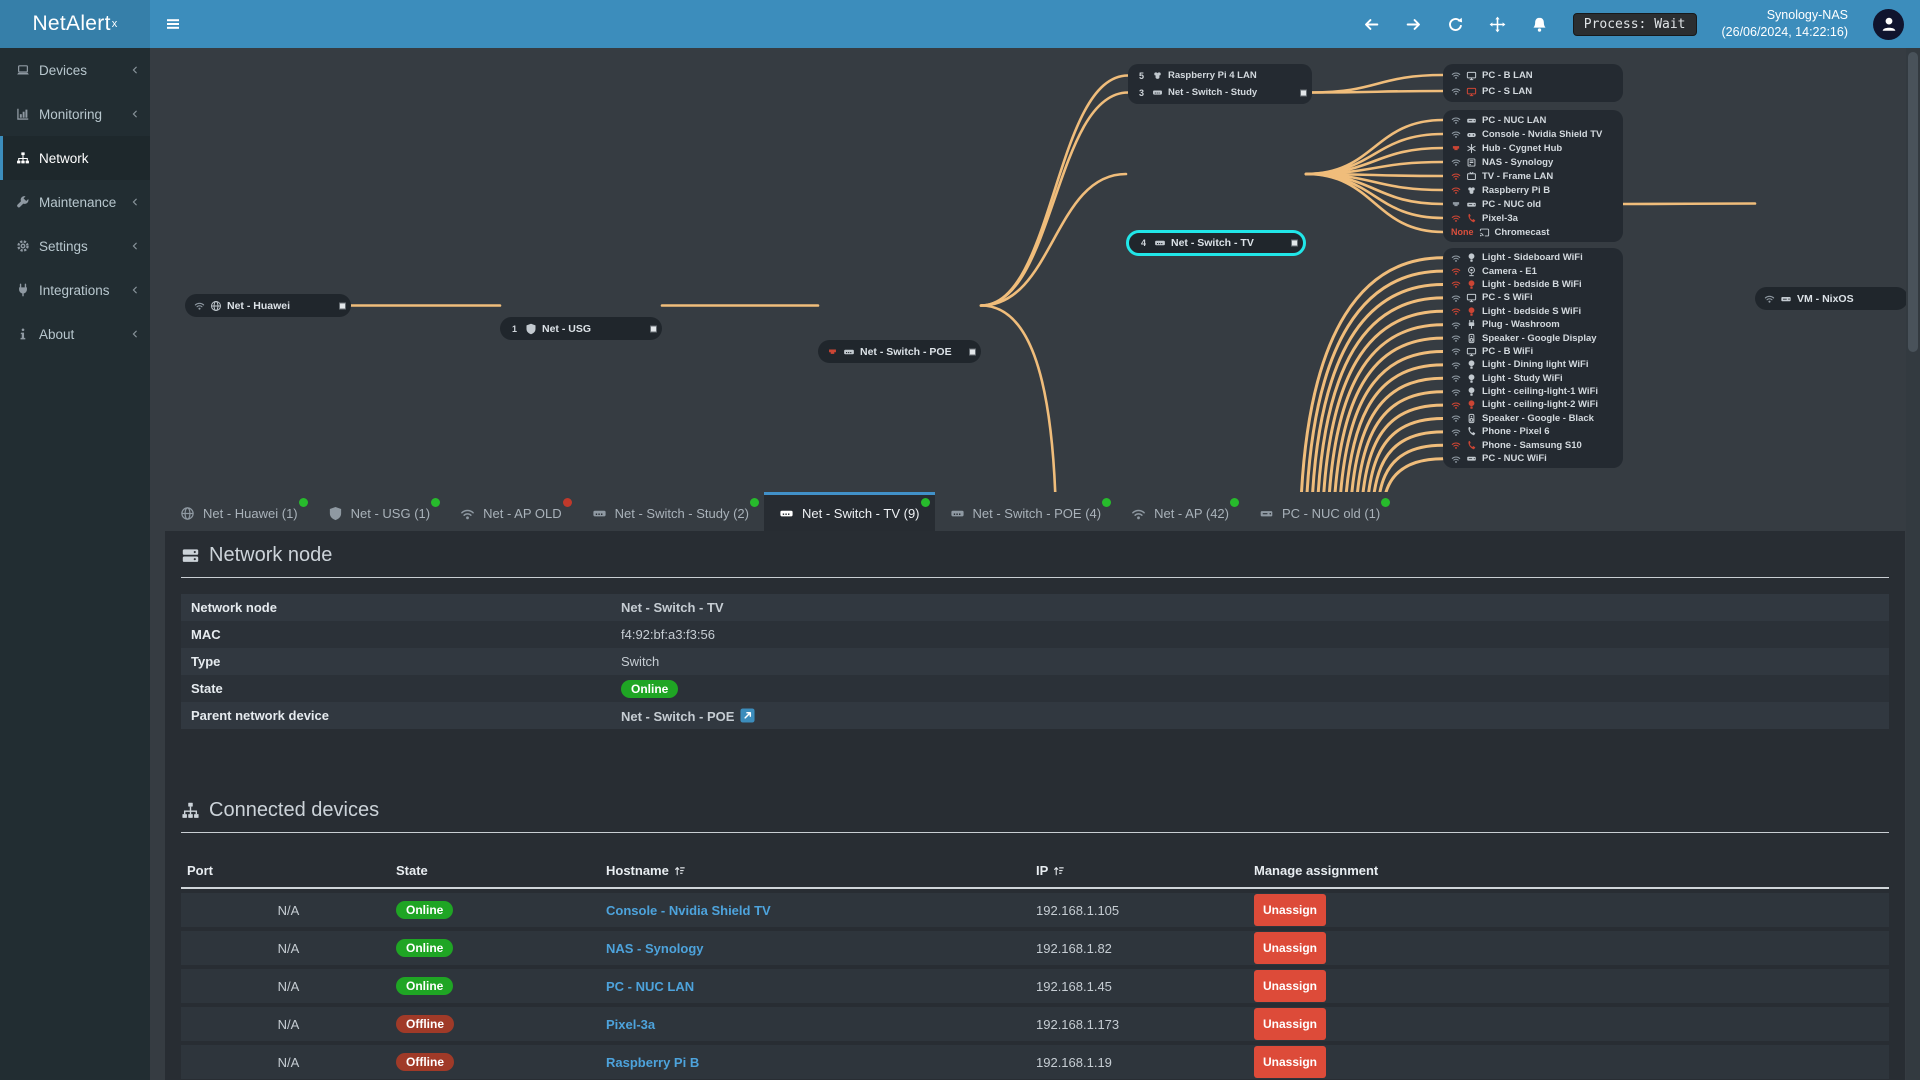 The width and height of the screenshot is (1920, 1080). I want to click on refresh-icon, so click(1455, 24).